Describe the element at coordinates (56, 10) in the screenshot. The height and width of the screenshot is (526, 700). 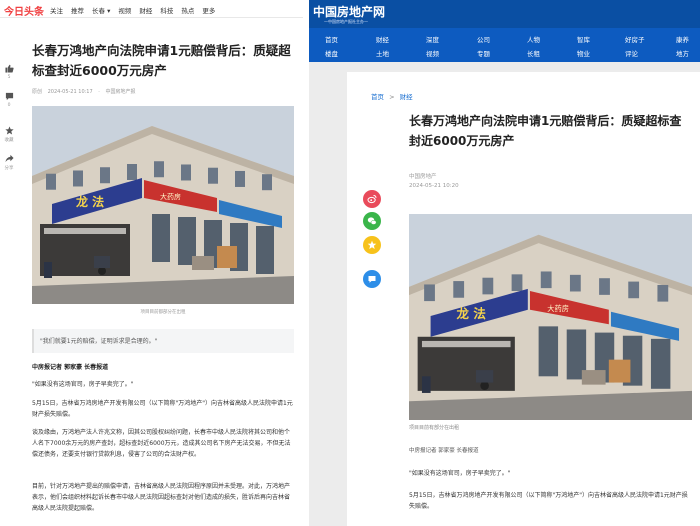
I see `nav-item-follow: 关注` at that location.